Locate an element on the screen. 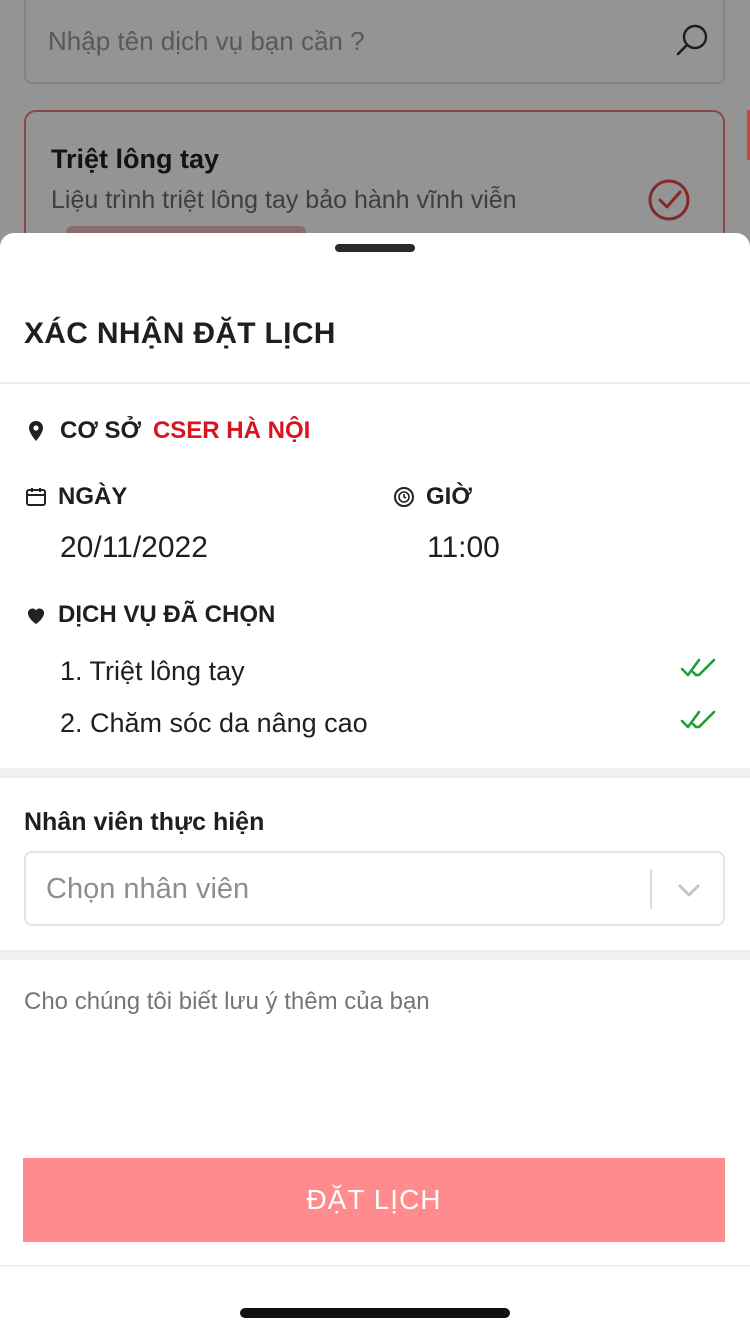  services-label: DỊCH VỤ ĐÃ CHỌN is located at coordinates (167, 614).